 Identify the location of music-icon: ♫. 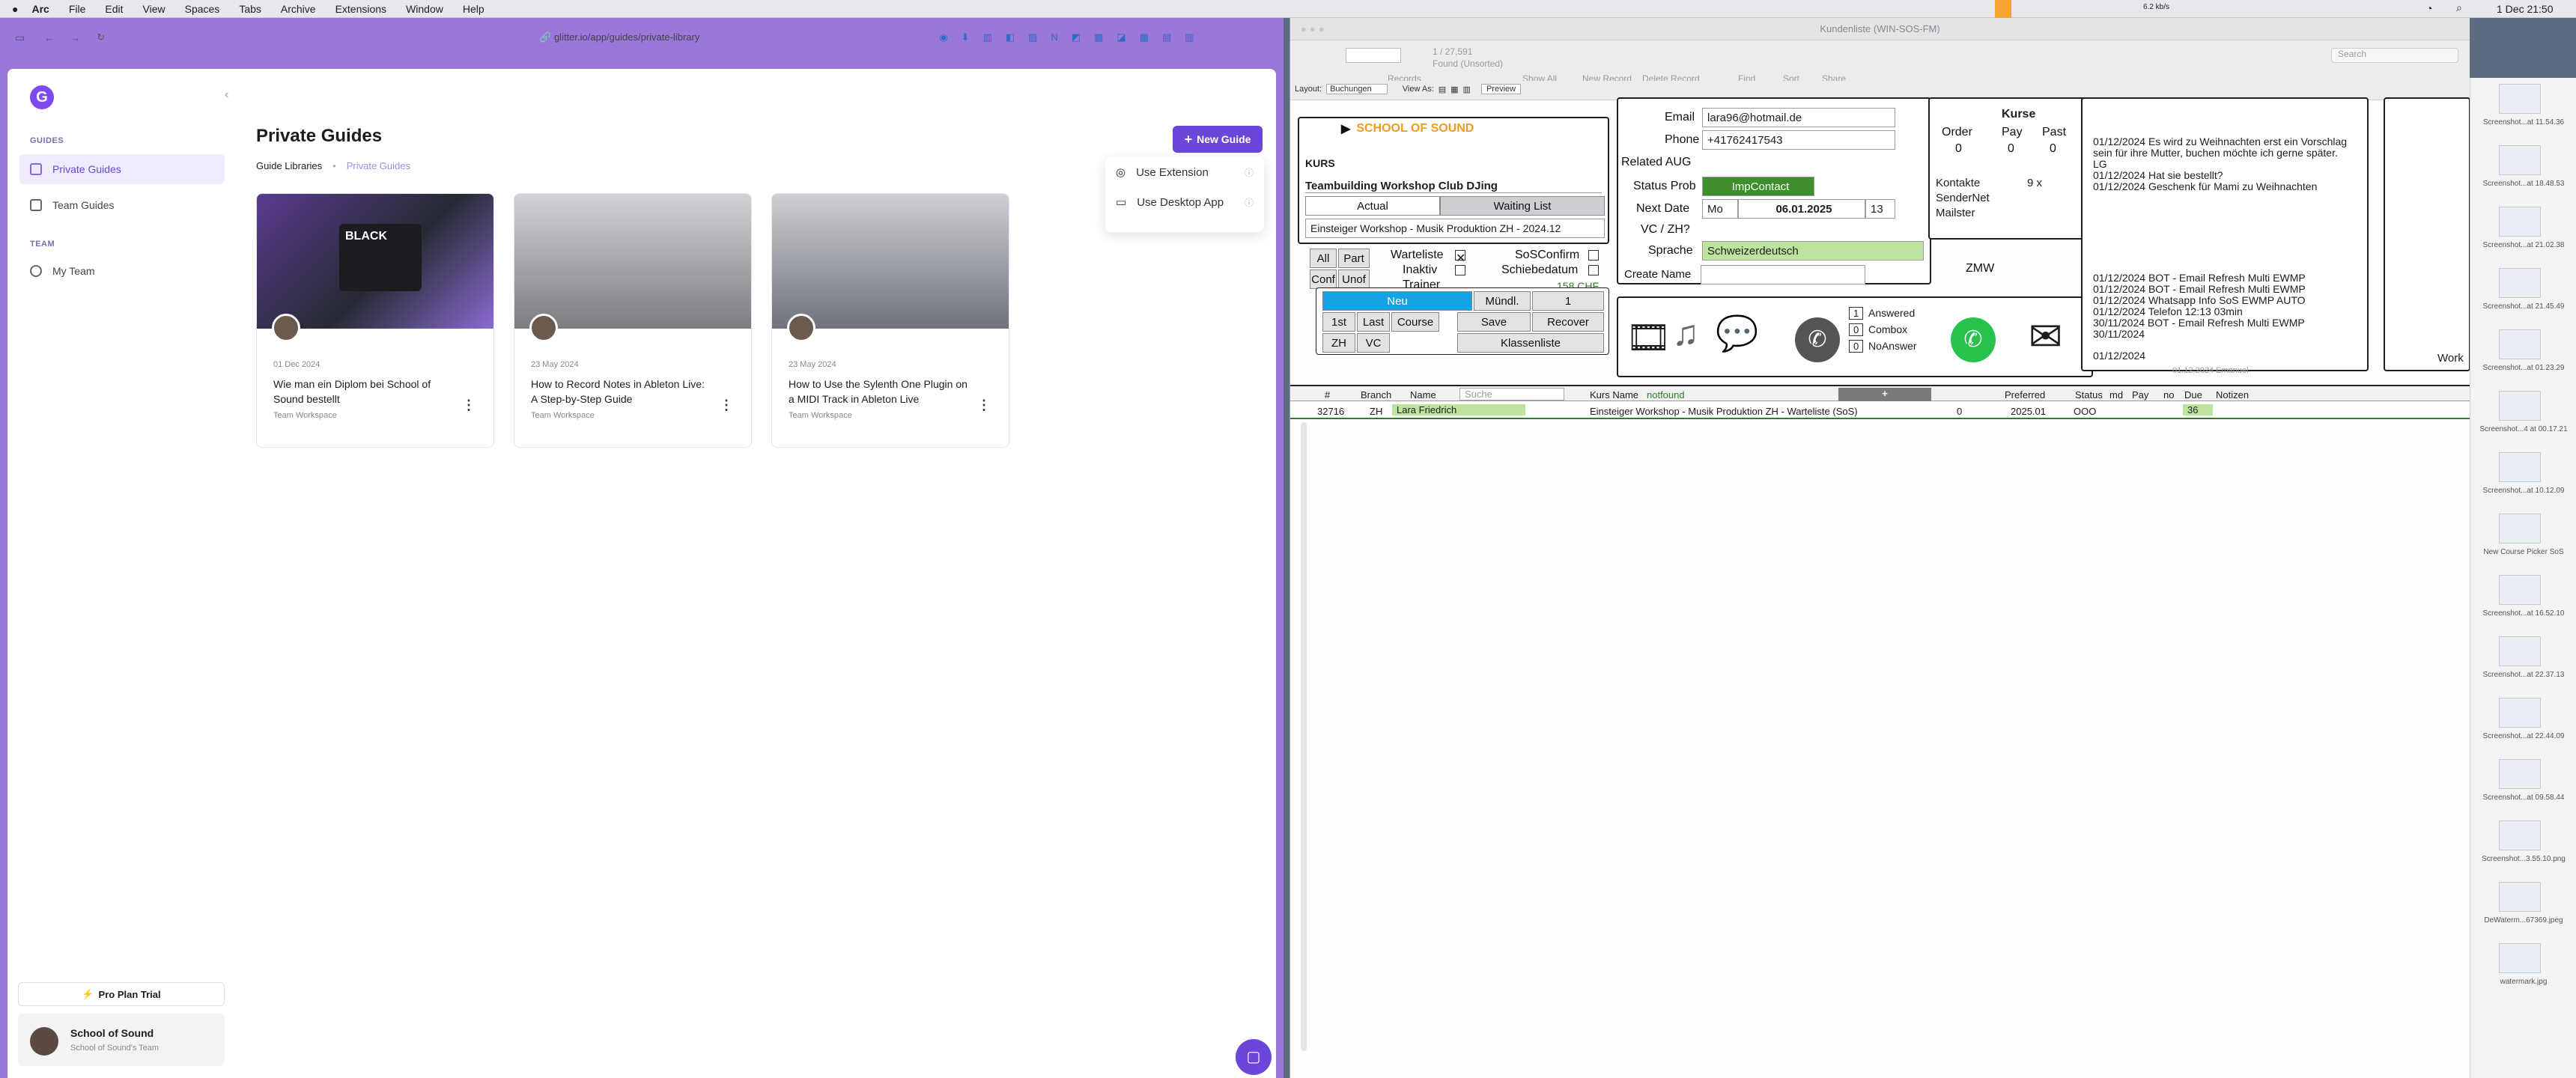
(1685, 333).